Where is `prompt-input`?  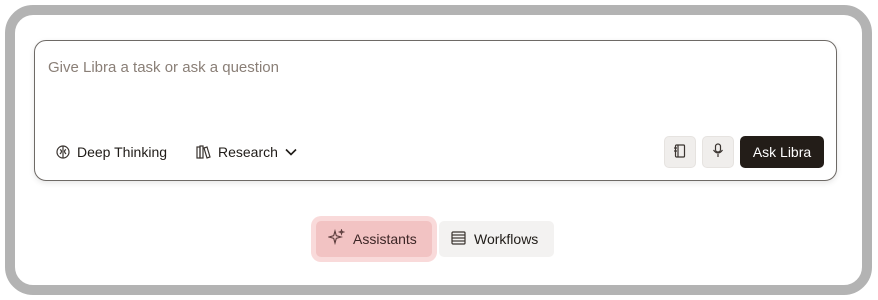
prompt-input is located at coordinates (428, 67).